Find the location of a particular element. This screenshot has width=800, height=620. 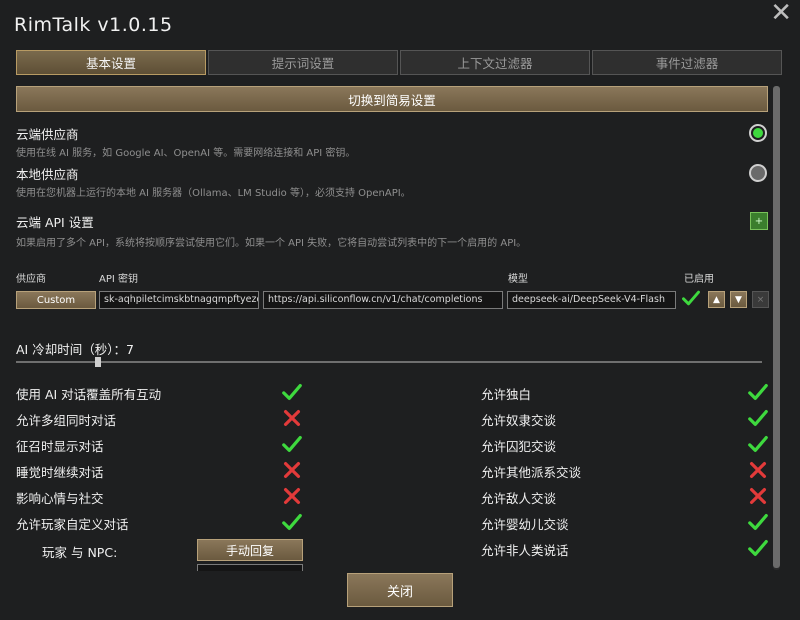

scrollbar-thumb is located at coordinates (776, 327).